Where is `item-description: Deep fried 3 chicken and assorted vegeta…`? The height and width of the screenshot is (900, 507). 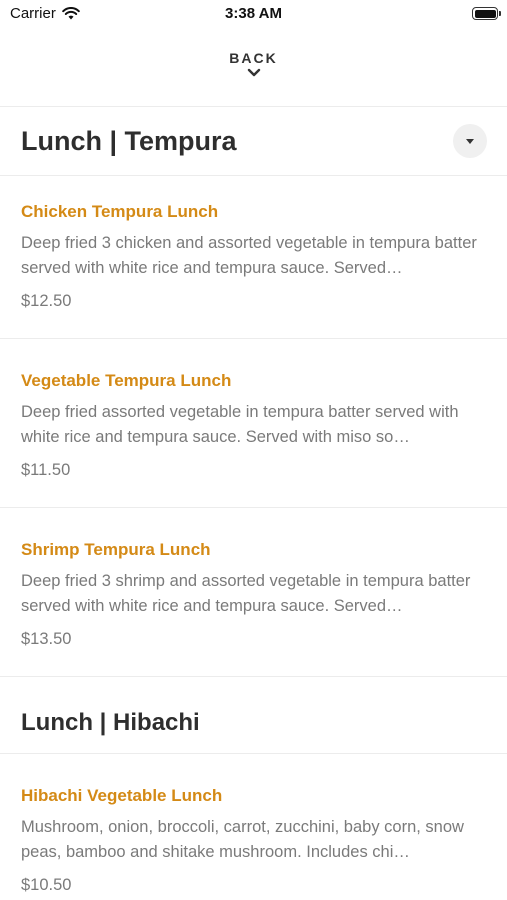 item-description: Deep fried 3 chicken and assorted vegeta… is located at coordinates (249, 255).